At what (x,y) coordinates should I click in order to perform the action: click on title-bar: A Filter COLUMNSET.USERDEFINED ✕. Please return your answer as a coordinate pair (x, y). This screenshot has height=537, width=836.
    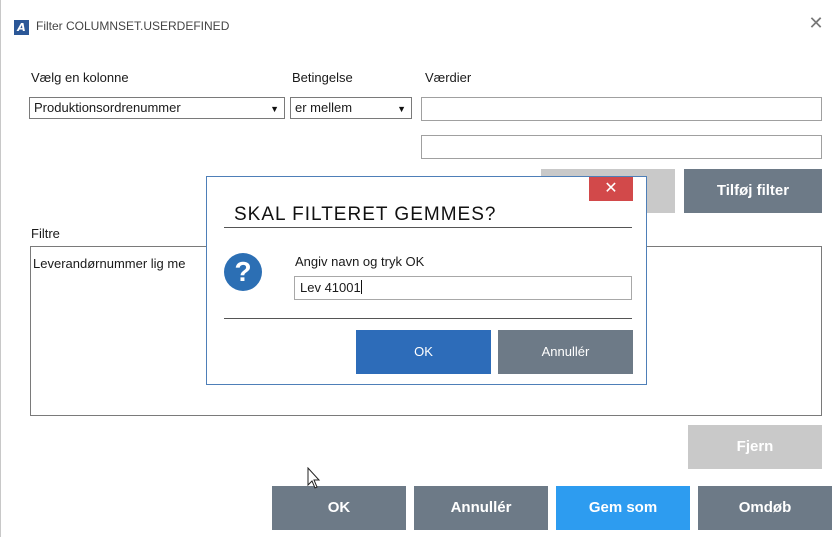
    Looking at the image, I should click on (418, 20).